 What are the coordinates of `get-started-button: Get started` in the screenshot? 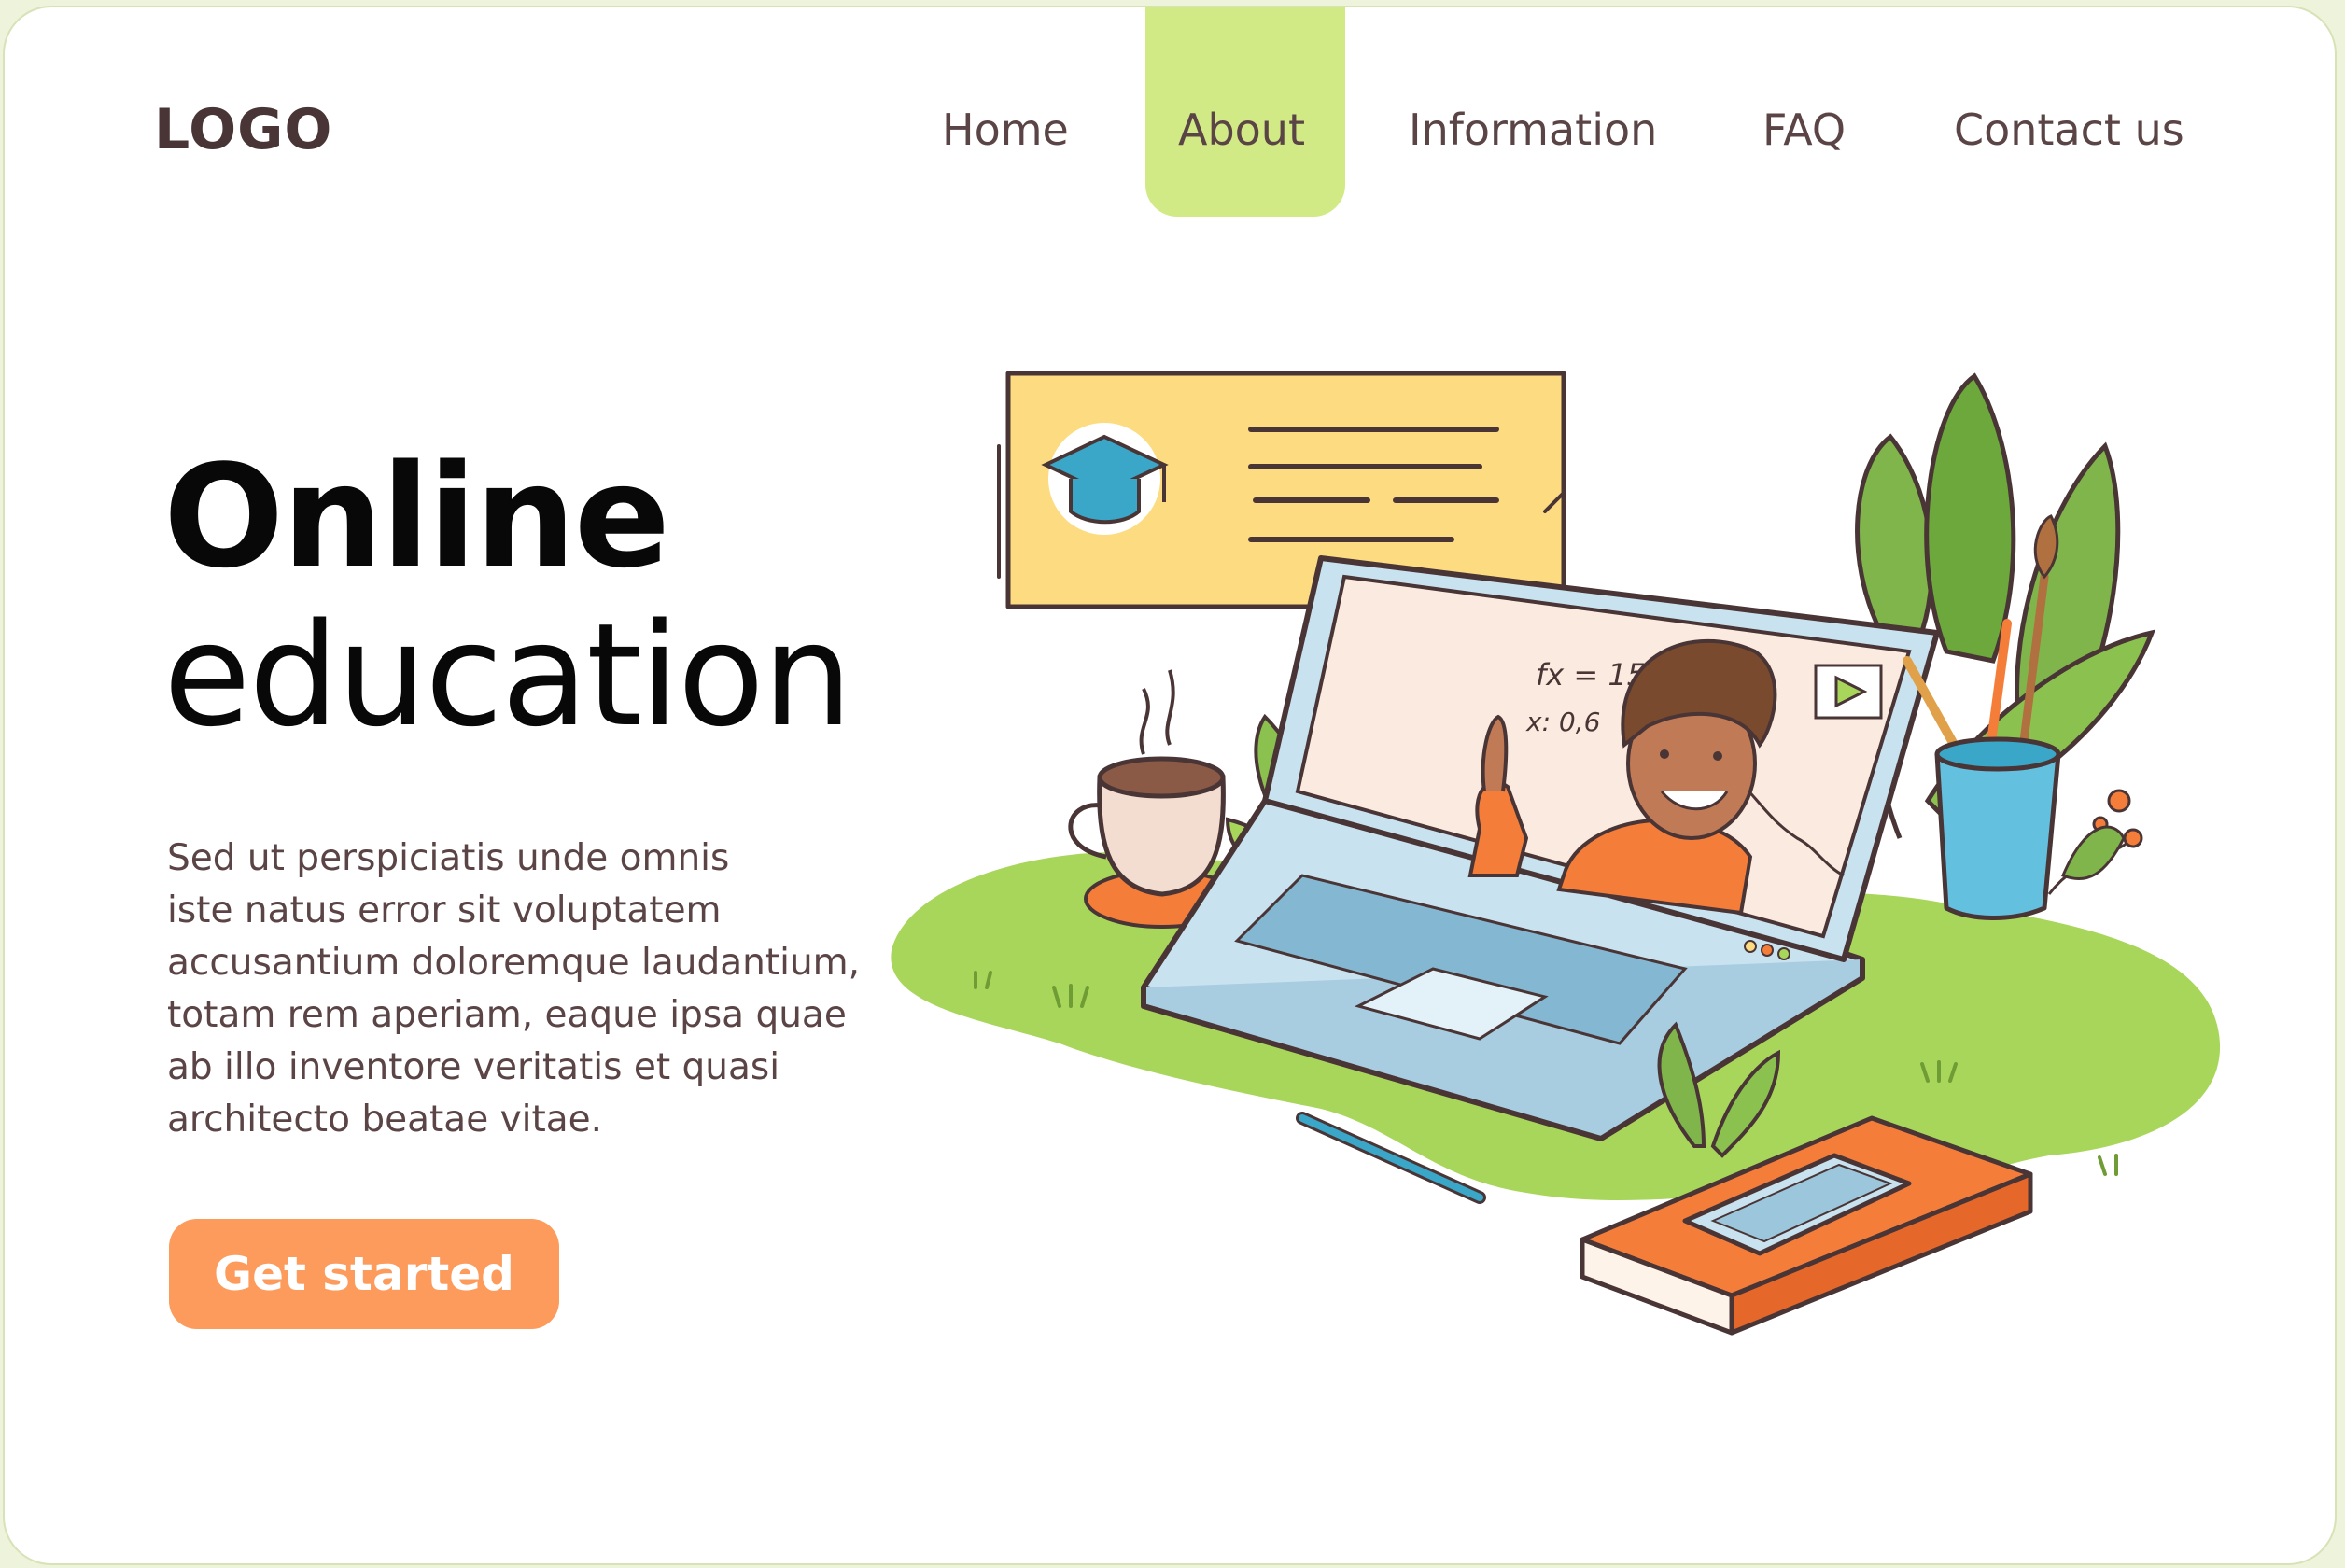 It's located at (364, 1274).